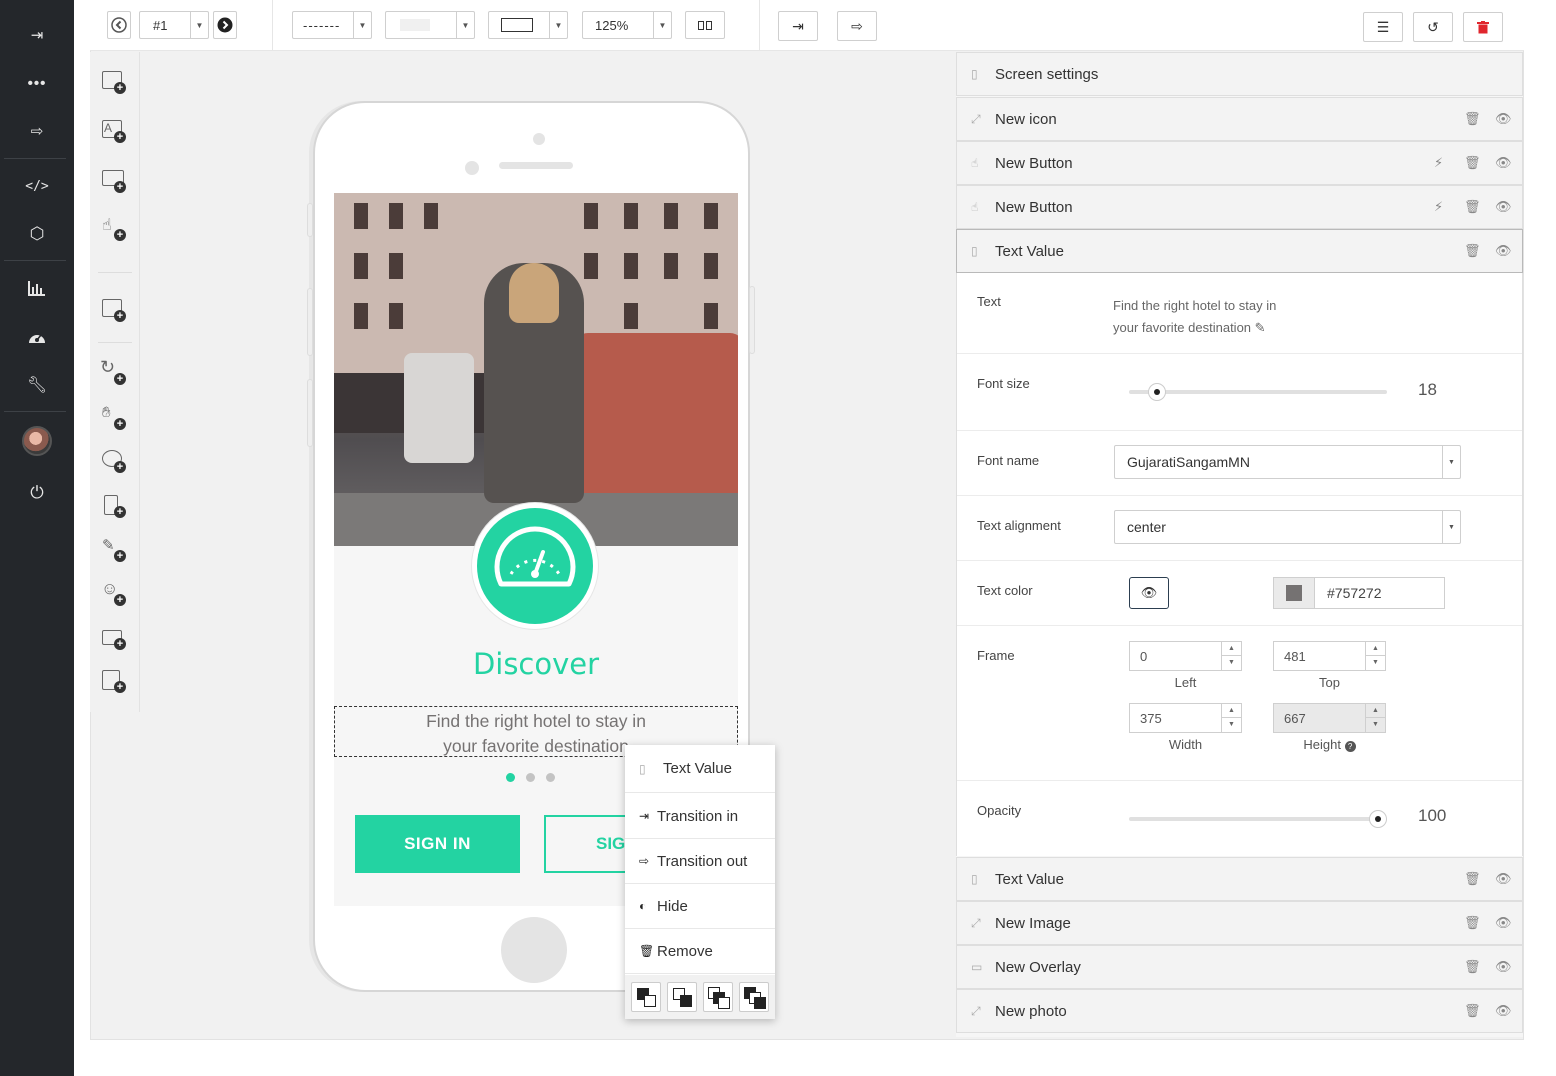 This screenshot has width=1556, height=1076. I want to click on dashboard-icon, so click(37, 337).